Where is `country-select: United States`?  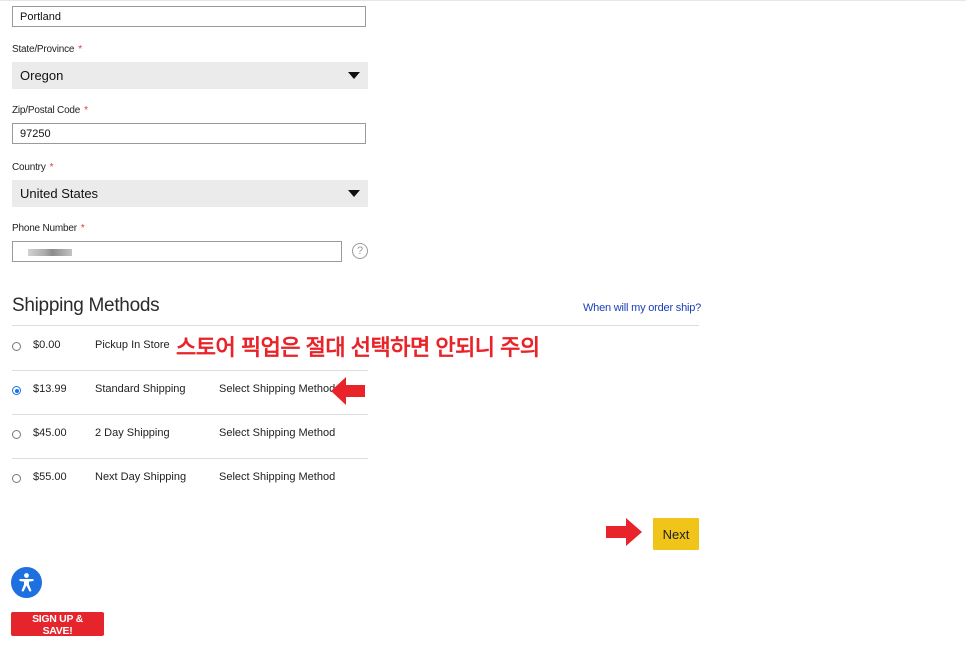
country-select: United States is located at coordinates (190, 193).